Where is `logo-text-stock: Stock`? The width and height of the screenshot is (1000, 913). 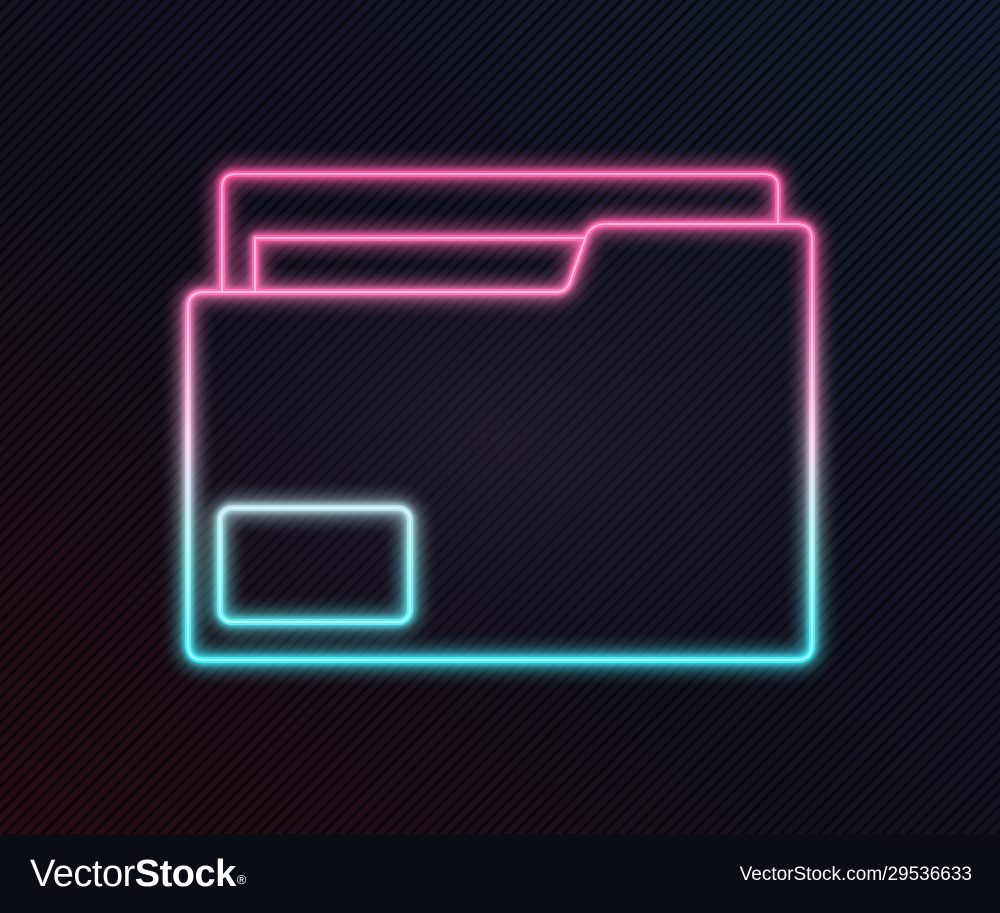
logo-text-stock: Stock is located at coordinates (185, 874).